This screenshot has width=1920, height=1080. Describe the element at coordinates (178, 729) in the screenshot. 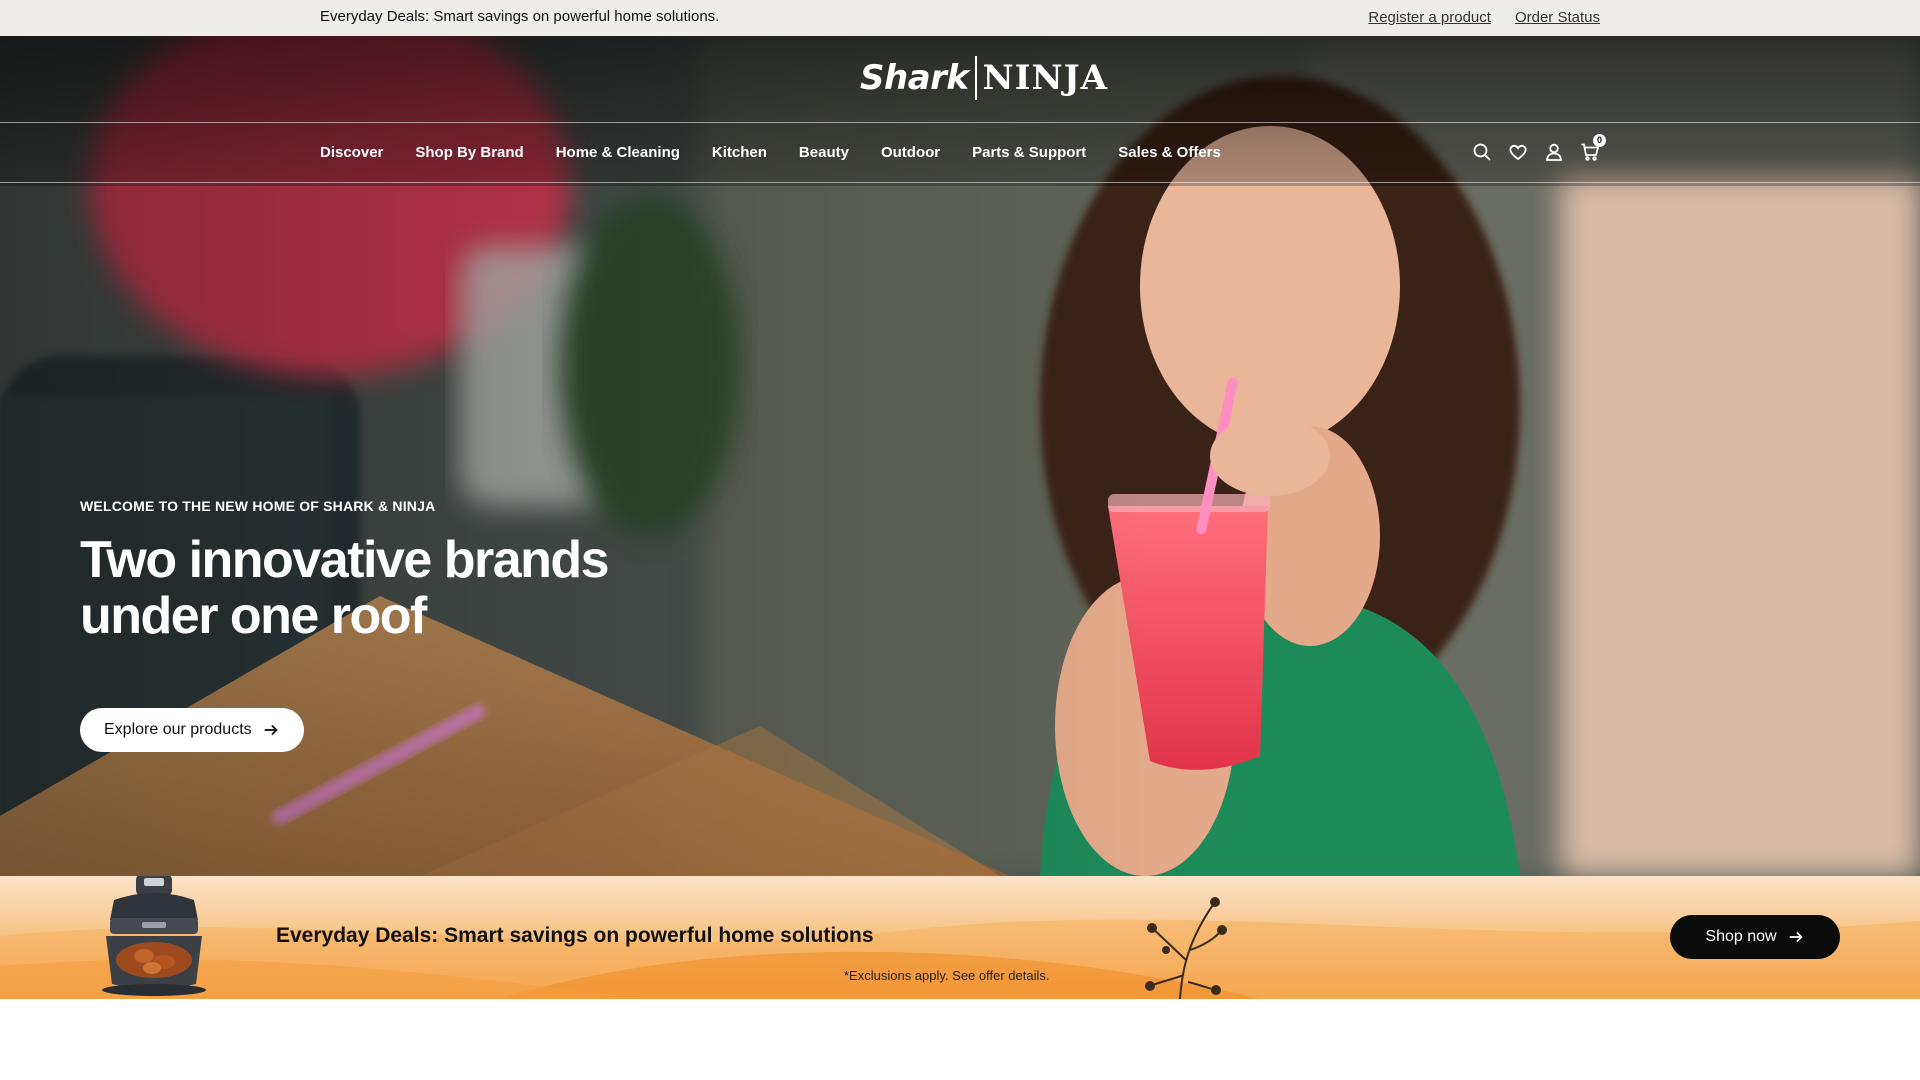

I see `explore-products-label: Explore our products` at that location.